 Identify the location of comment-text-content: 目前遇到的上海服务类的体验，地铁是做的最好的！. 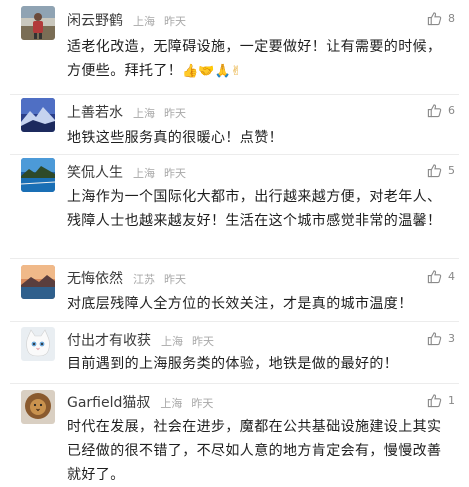
(233, 364).